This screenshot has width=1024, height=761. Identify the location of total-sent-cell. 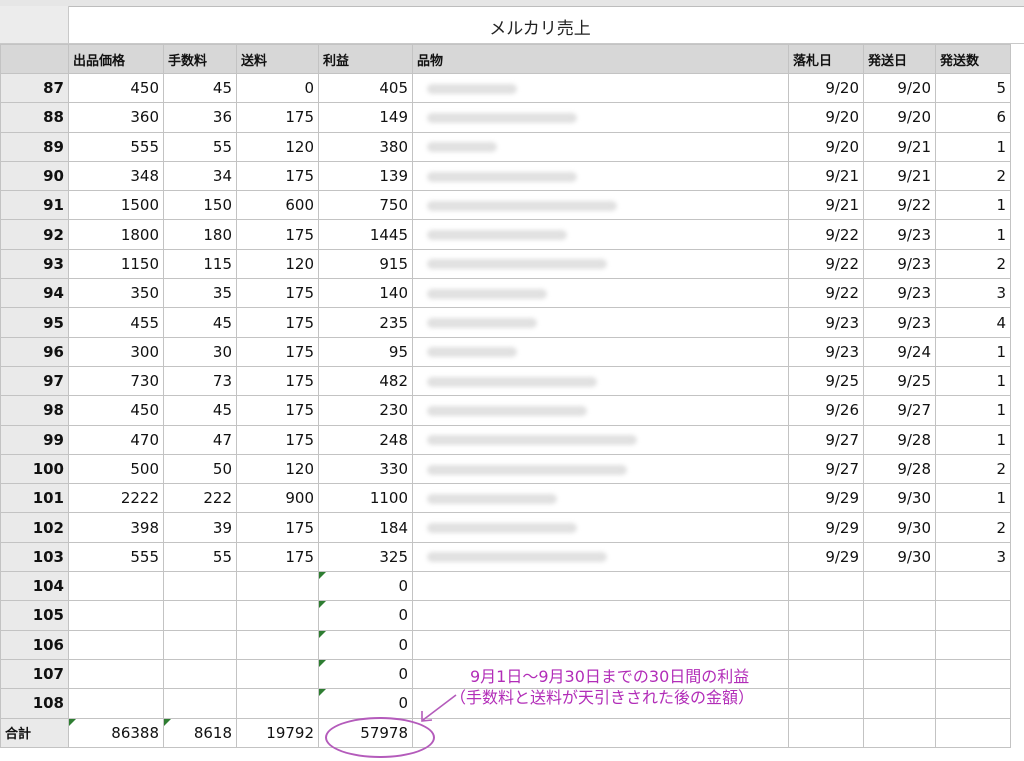
(899, 732).